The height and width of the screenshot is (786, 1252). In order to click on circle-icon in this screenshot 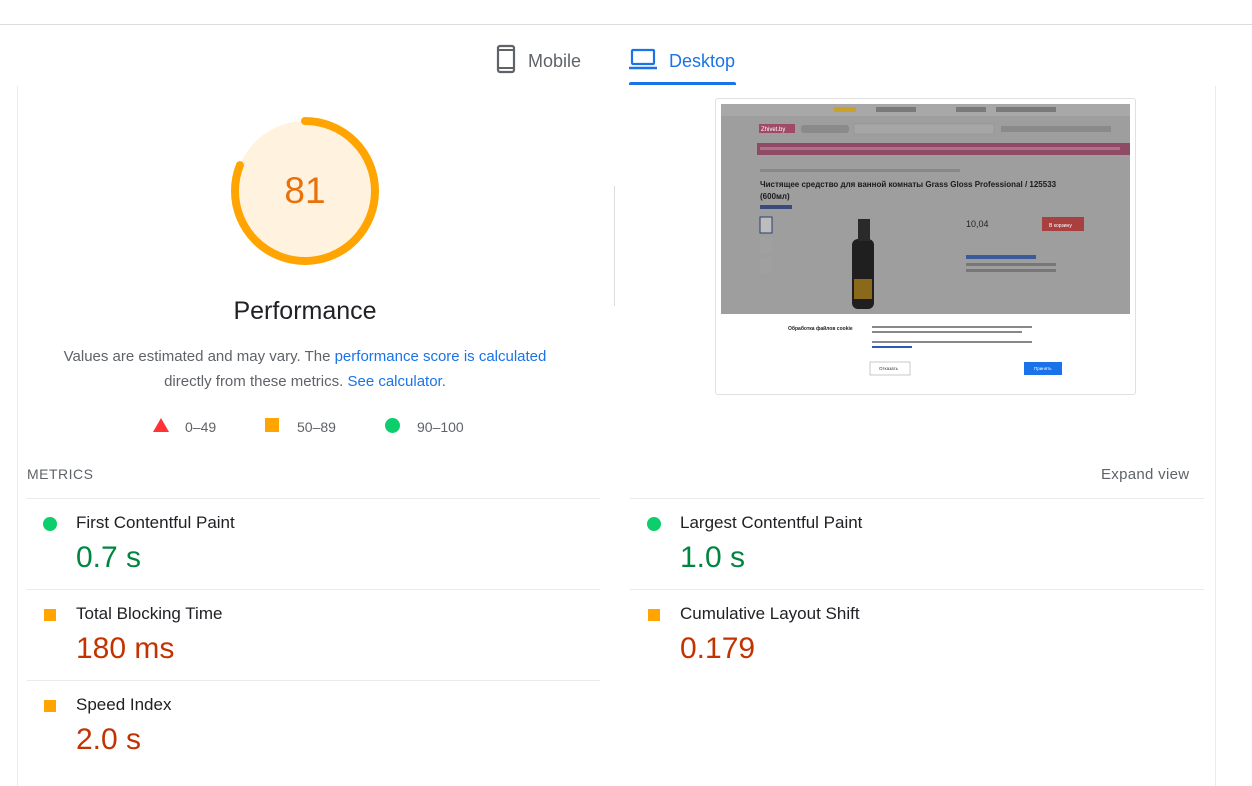, I will do `click(392, 427)`.